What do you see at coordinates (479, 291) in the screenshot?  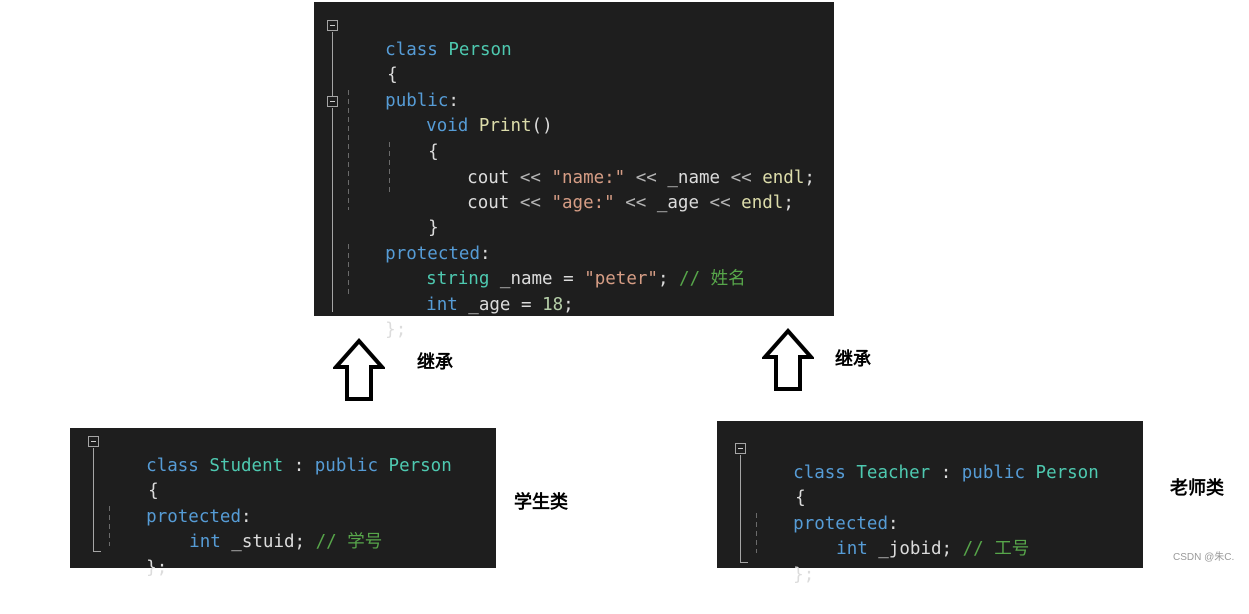 I see `code-line: int _age = 18;` at bounding box center [479, 291].